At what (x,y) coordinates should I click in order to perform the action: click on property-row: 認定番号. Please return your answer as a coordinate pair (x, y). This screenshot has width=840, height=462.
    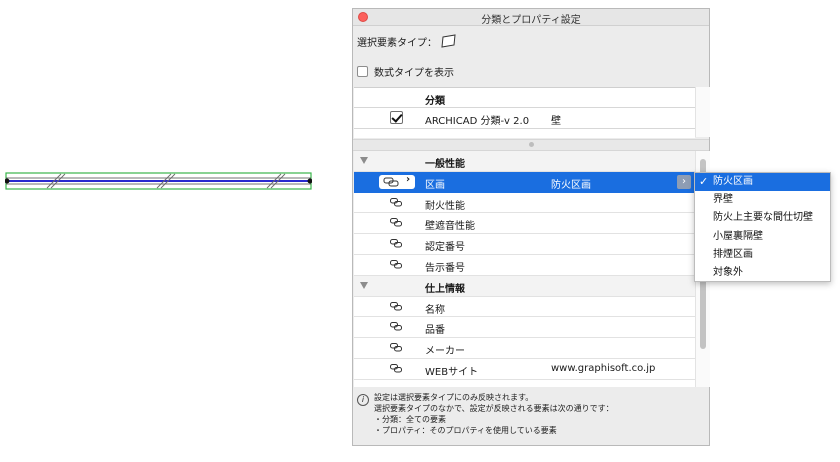
    Looking at the image, I should click on (524, 244).